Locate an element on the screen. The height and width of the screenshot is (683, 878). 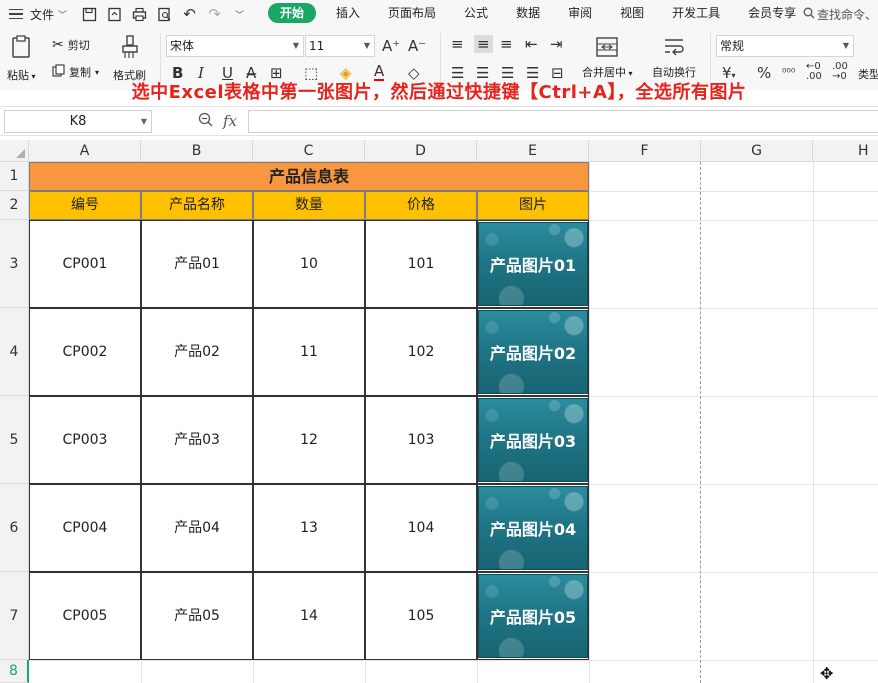
header-cell: 产品名称 is located at coordinates (197, 205).